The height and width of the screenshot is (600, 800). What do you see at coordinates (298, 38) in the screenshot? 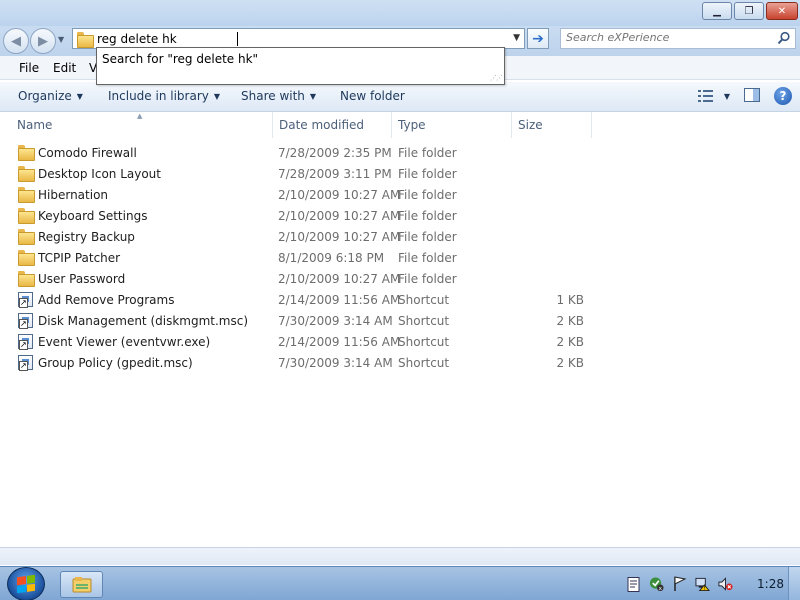
I see `address-bar: reg delete hk ▼` at bounding box center [298, 38].